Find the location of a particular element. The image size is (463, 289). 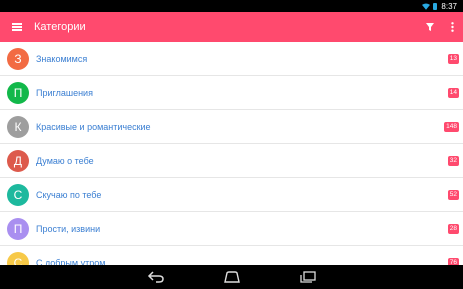

category-label: Знакомимся is located at coordinates (62, 58).